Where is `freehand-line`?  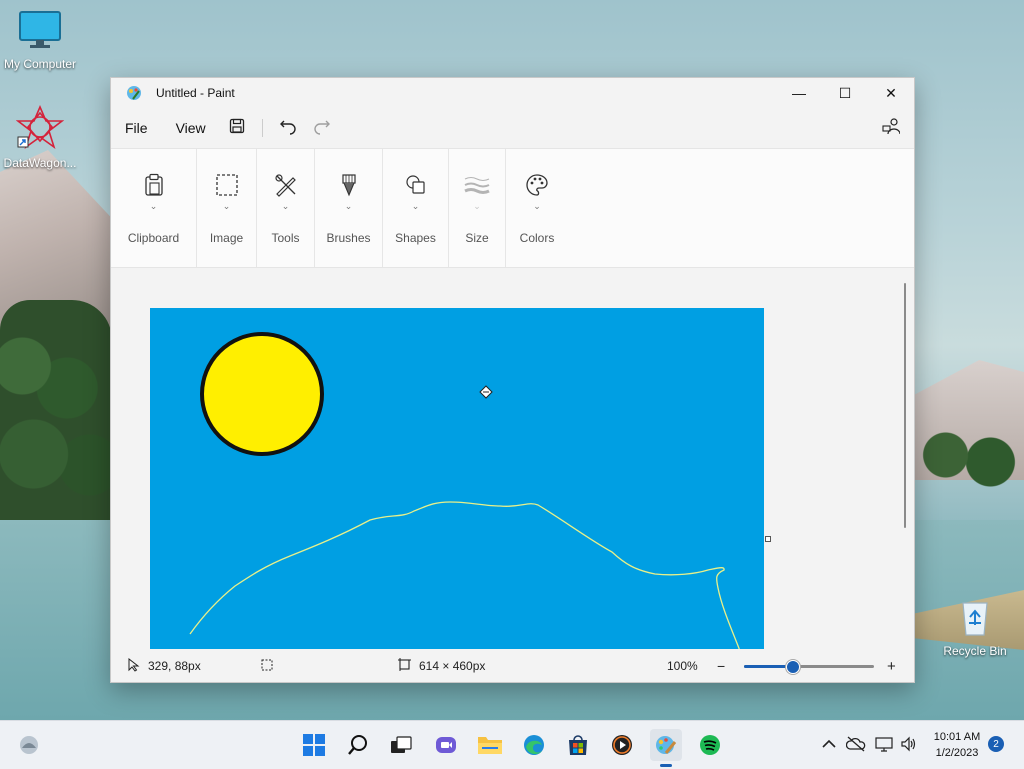
freehand-line is located at coordinates (464, 575).